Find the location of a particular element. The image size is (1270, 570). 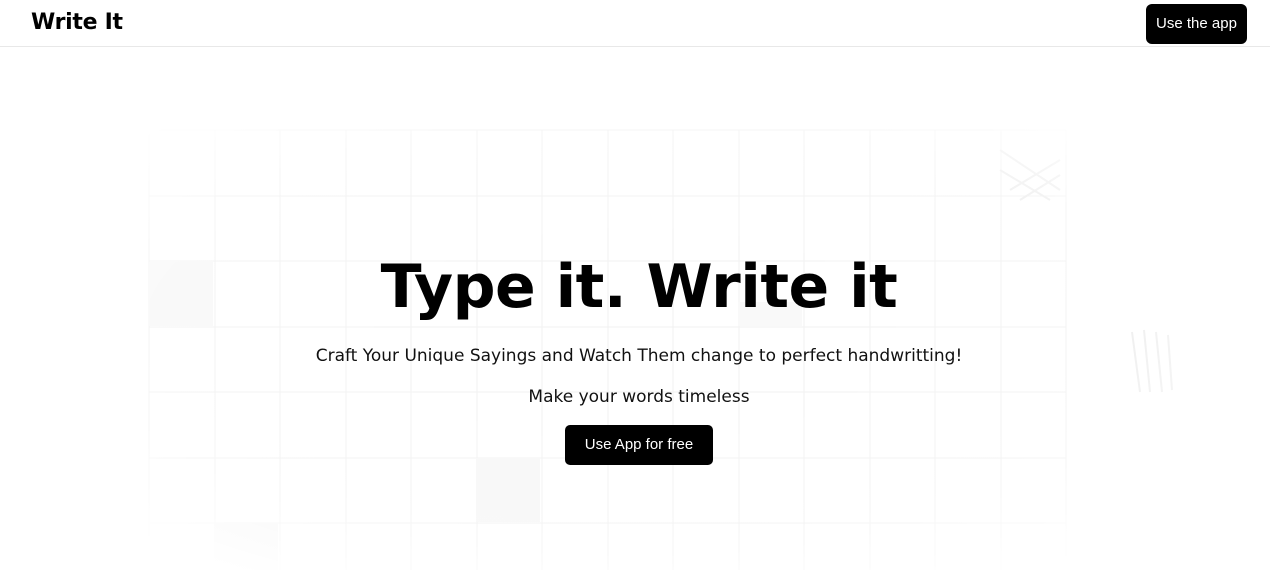

hero-title: Type it. Write it is located at coordinates (639, 287).